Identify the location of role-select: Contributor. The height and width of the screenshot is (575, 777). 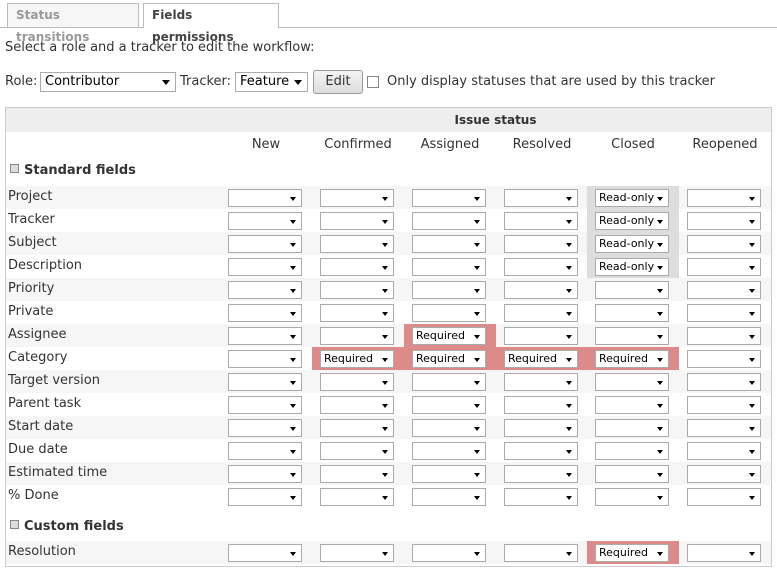
(108, 82).